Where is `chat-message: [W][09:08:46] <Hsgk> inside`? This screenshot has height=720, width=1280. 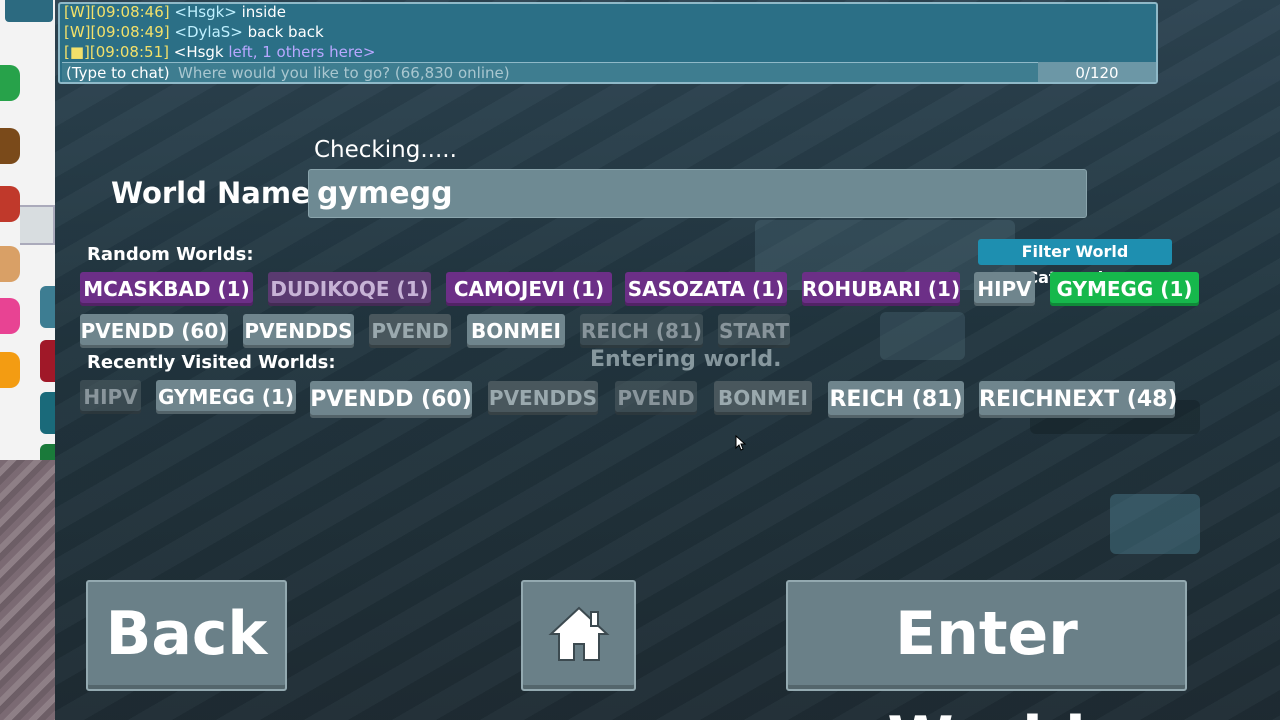
chat-message: [W][09:08:46] <Hsgk> inside is located at coordinates (175, 12).